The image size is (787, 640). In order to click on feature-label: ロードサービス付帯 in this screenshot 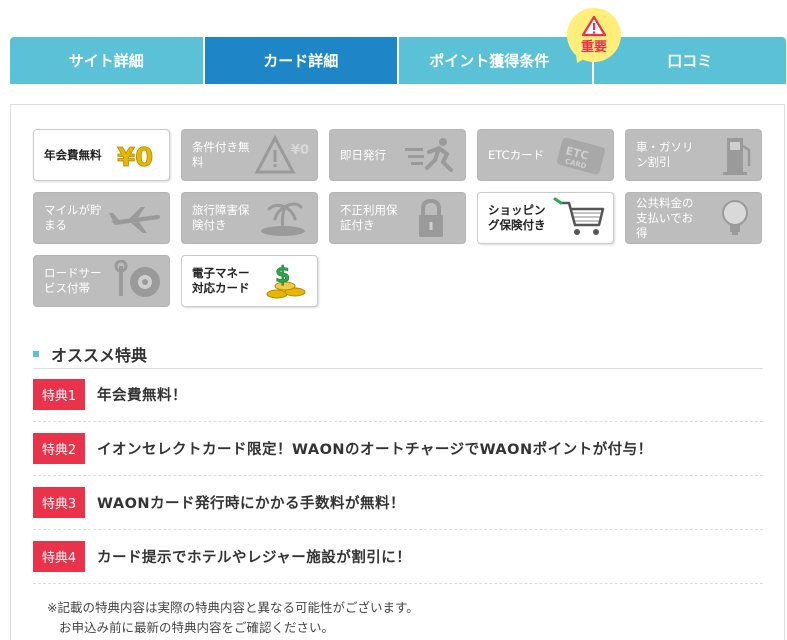, I will do `click(73, 280)`.